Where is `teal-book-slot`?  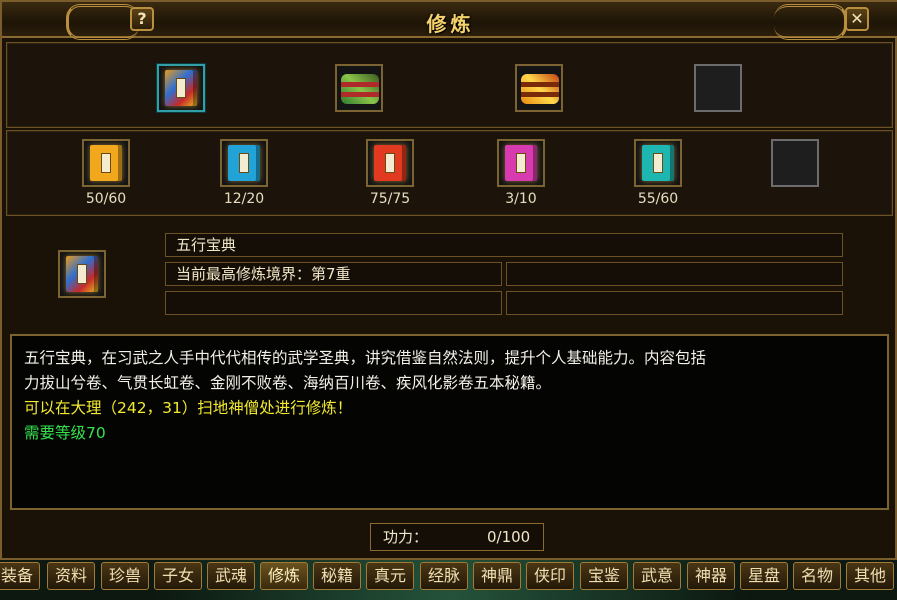 teal-book-slot is located at coordinates (658, 163).